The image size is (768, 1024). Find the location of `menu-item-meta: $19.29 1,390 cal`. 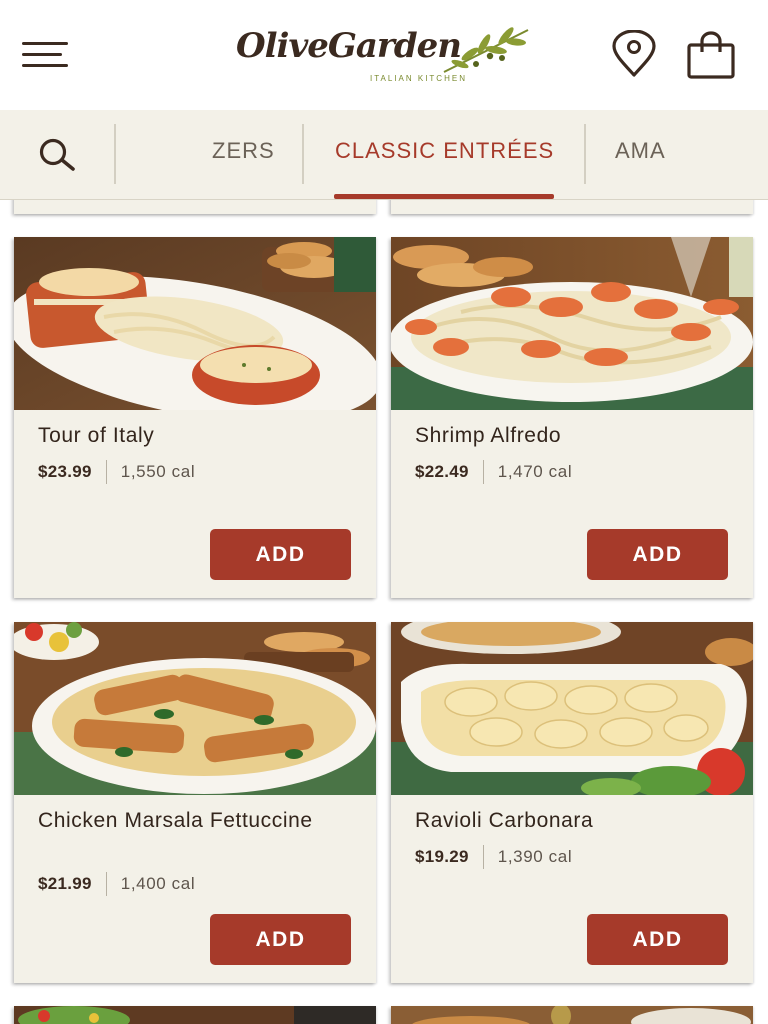

menu-item-meta: $19.29 1,390 cal is located at coordinates (493, 857).